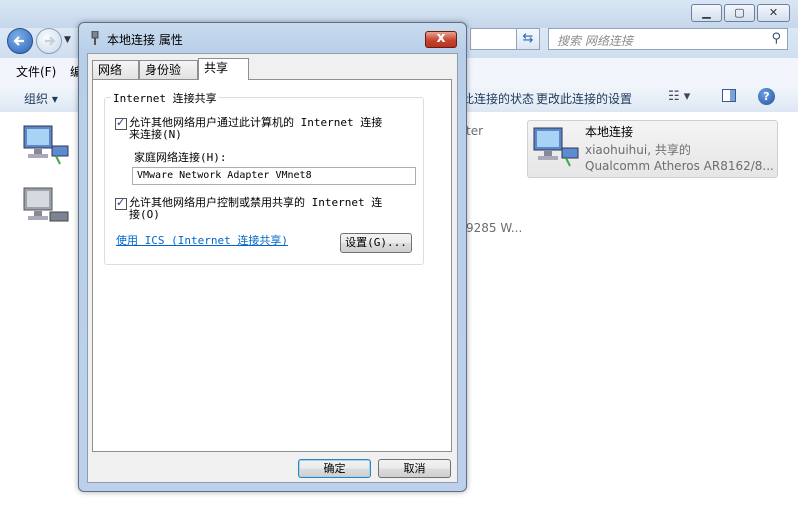 This screenshot has height=511, width=798. I want to click on tab-network: 网络, so click(115, 69).